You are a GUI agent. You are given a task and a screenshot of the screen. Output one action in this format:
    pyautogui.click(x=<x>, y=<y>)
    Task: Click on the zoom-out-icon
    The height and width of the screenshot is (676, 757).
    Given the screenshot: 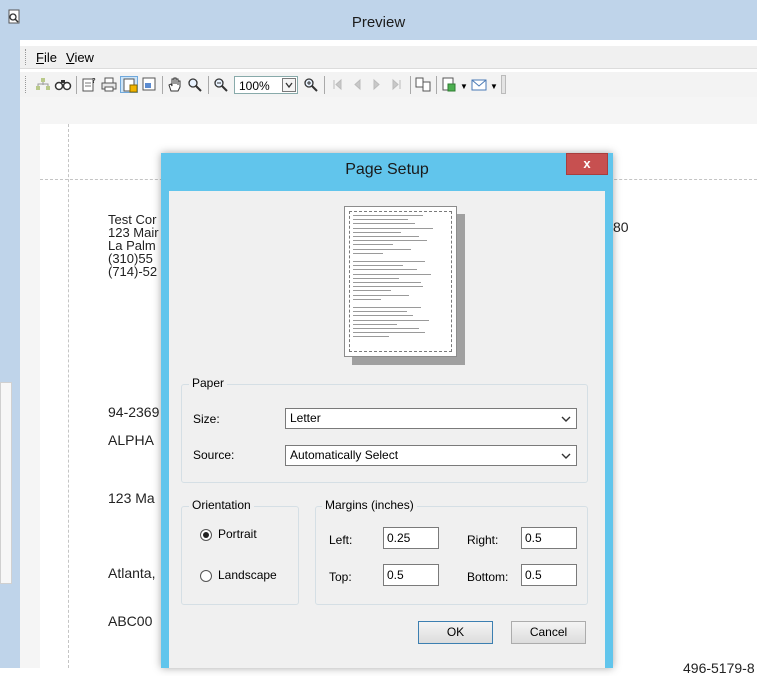 What is the action you would take?
    pyautogui.click(x=221, y=84)
    